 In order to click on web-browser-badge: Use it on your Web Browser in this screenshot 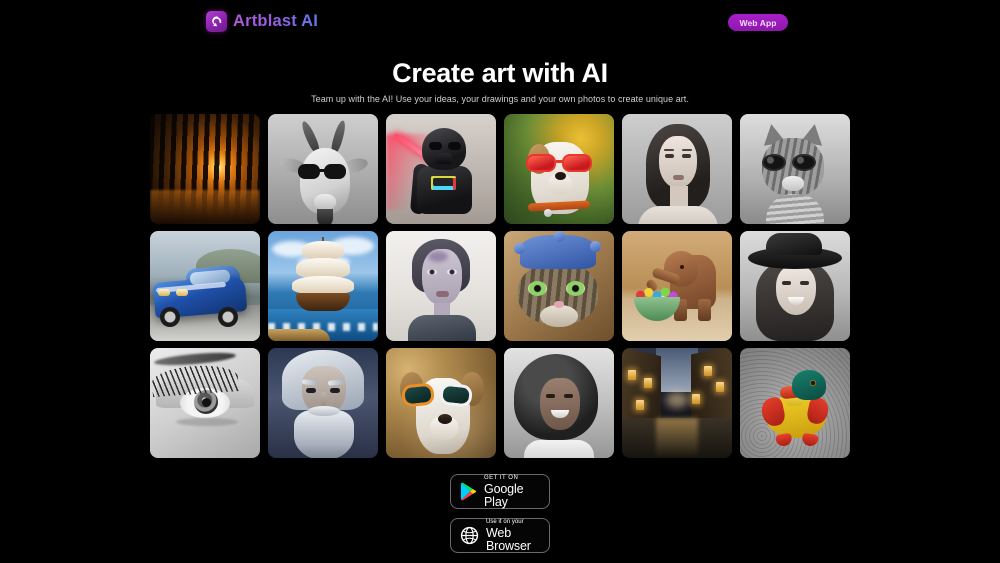, I will do `click(500, 535)`.